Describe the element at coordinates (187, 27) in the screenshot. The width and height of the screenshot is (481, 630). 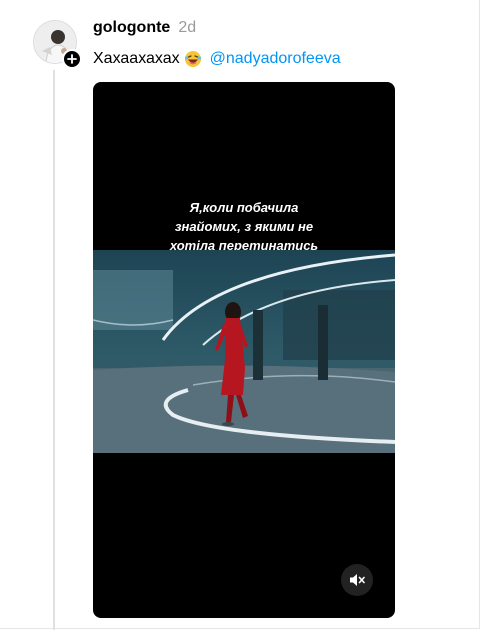
I see `post-timestamp: 2d` at that location.